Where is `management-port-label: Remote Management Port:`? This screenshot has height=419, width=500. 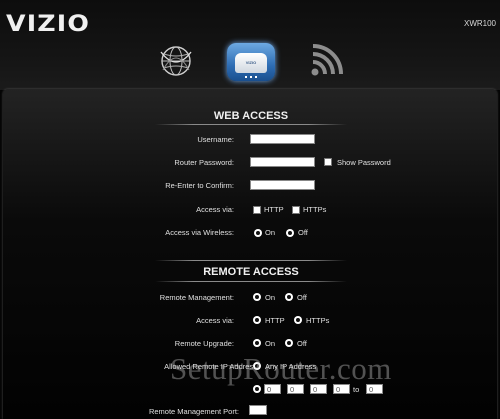
management-port-label: Remote Management Port: is located at coordinates (193, 411).